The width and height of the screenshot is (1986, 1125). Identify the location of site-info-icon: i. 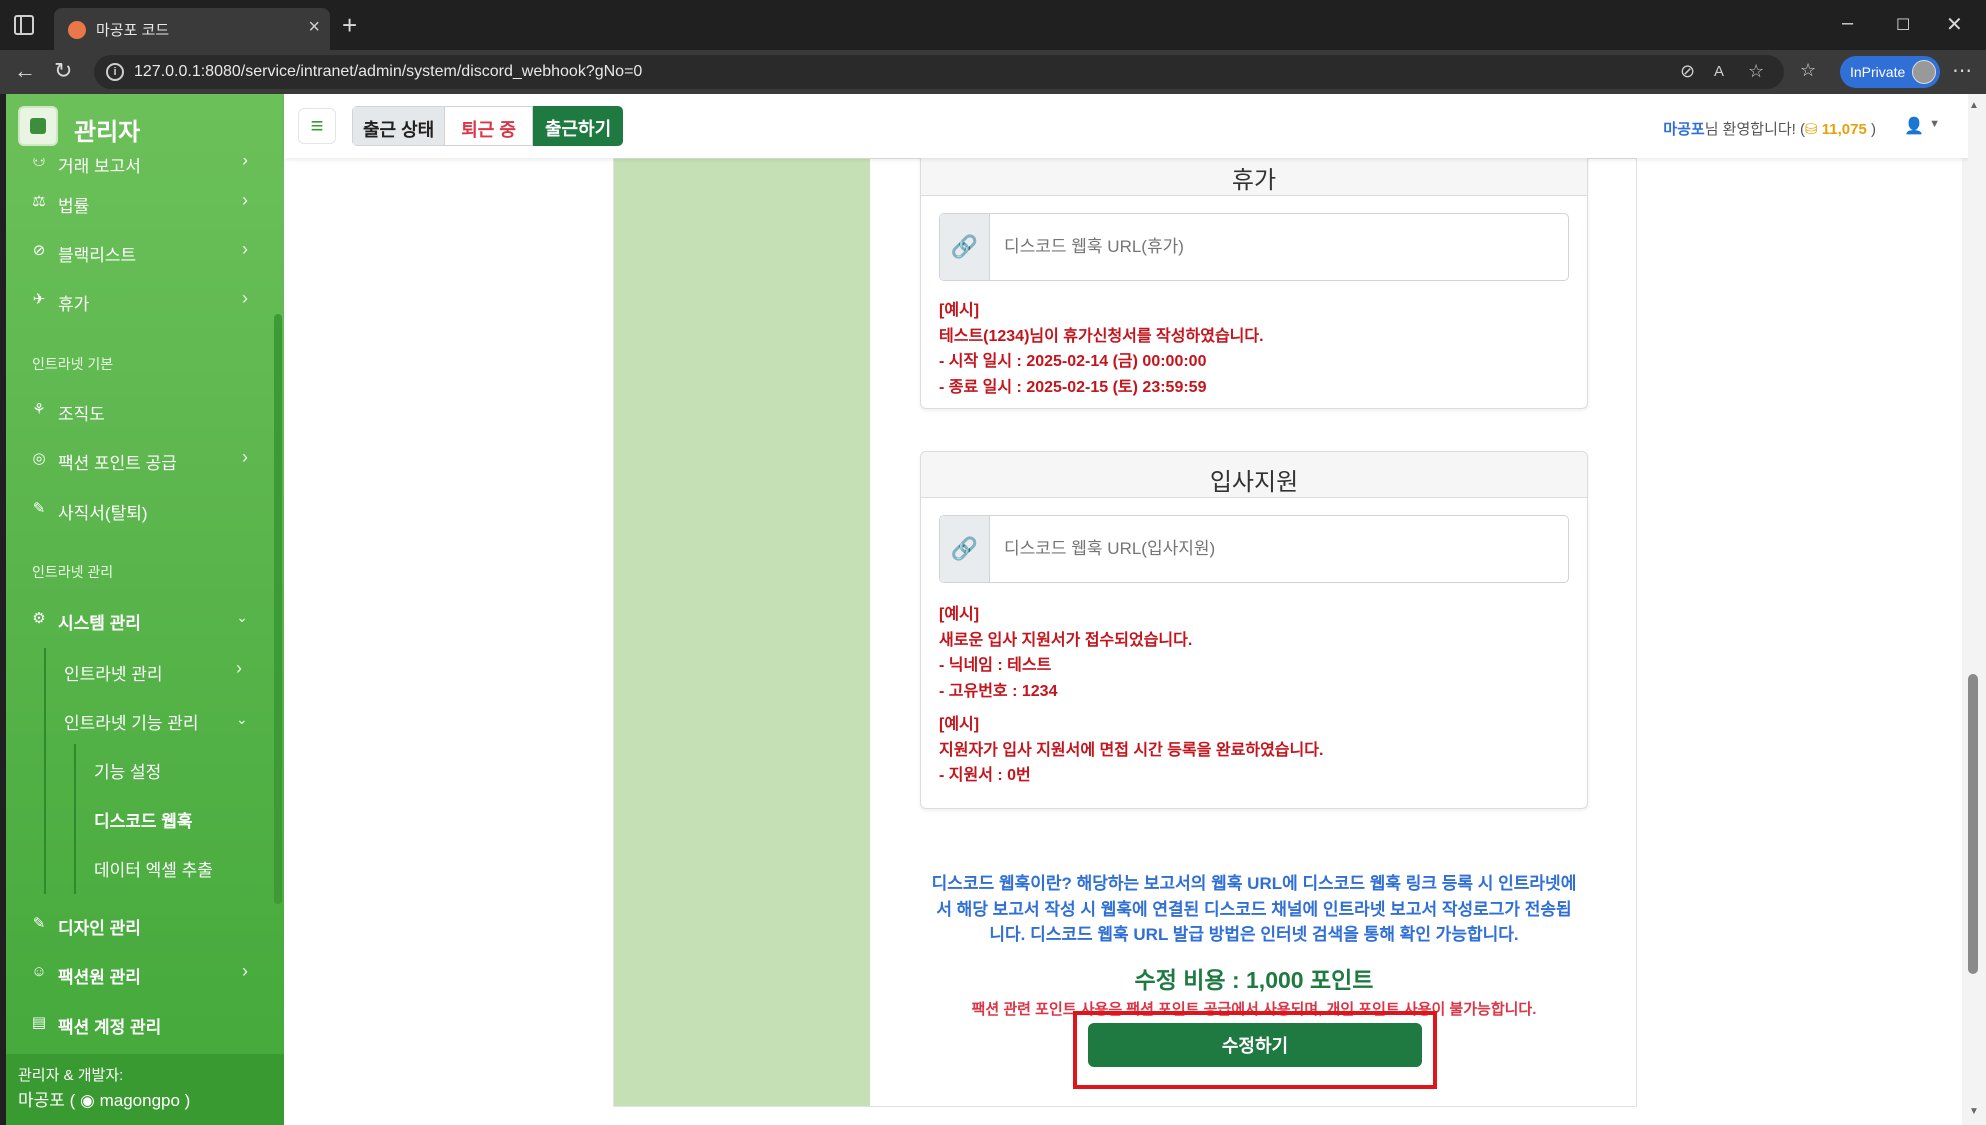
(115, 72).